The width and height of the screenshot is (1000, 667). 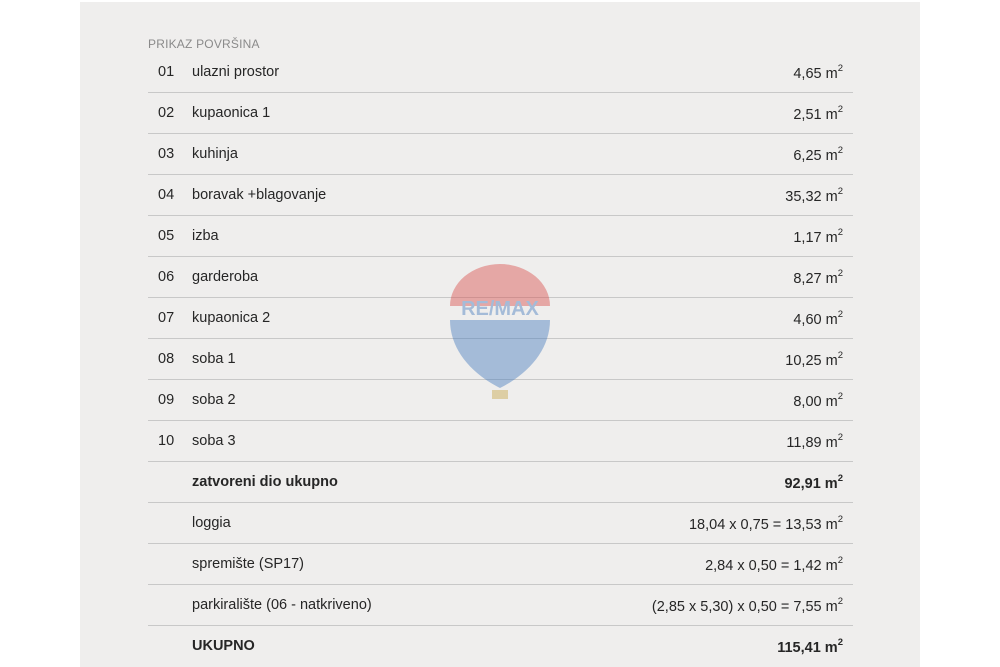 I want to click on area-value: 8,27 m2, so click(x=818, y=277).